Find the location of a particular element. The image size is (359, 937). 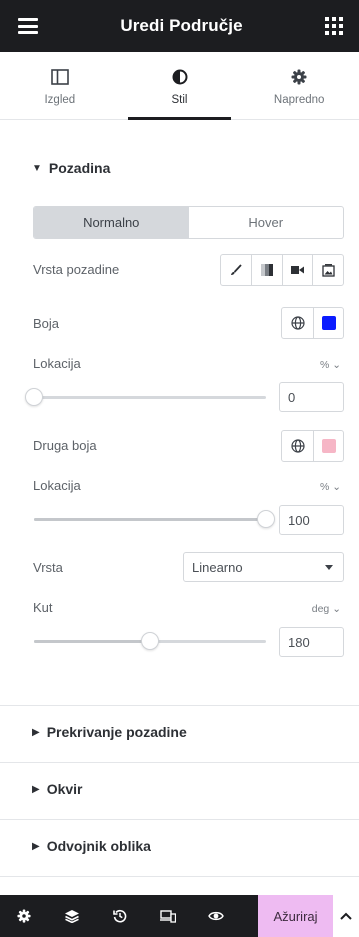

angle-input: 180 is located at coordinates (311, 642).